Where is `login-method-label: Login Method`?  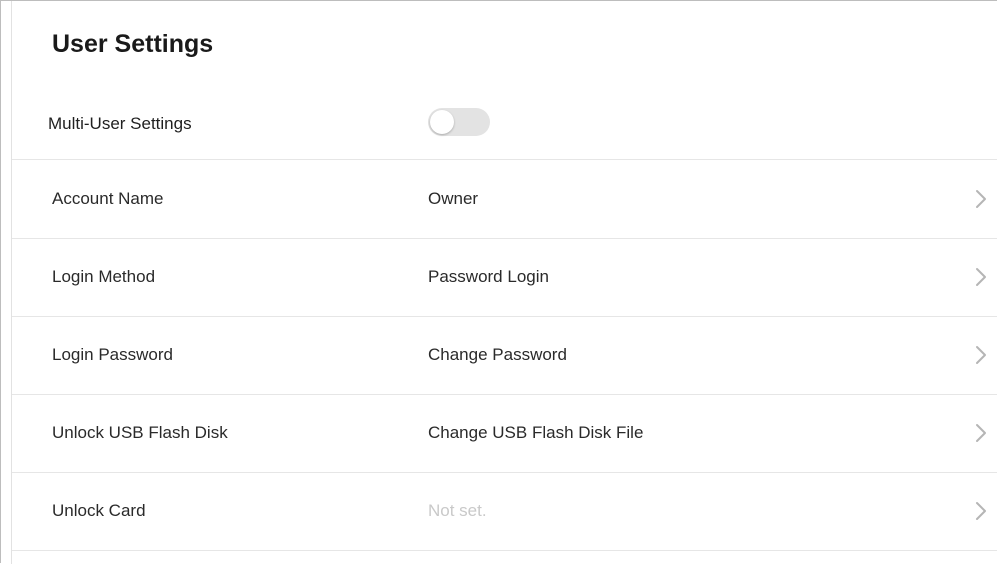
login-method-label: Login Method is located at coordinates (104, 276).